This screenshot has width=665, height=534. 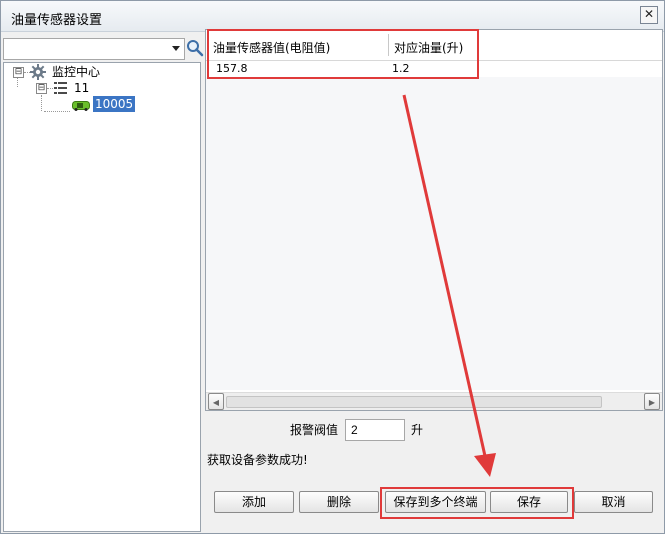 What do you see at coordinates (332, 16) in the screenshot?
I see `title-bar: 油量传感器设置 ✕` at bounding box center [332, 16].